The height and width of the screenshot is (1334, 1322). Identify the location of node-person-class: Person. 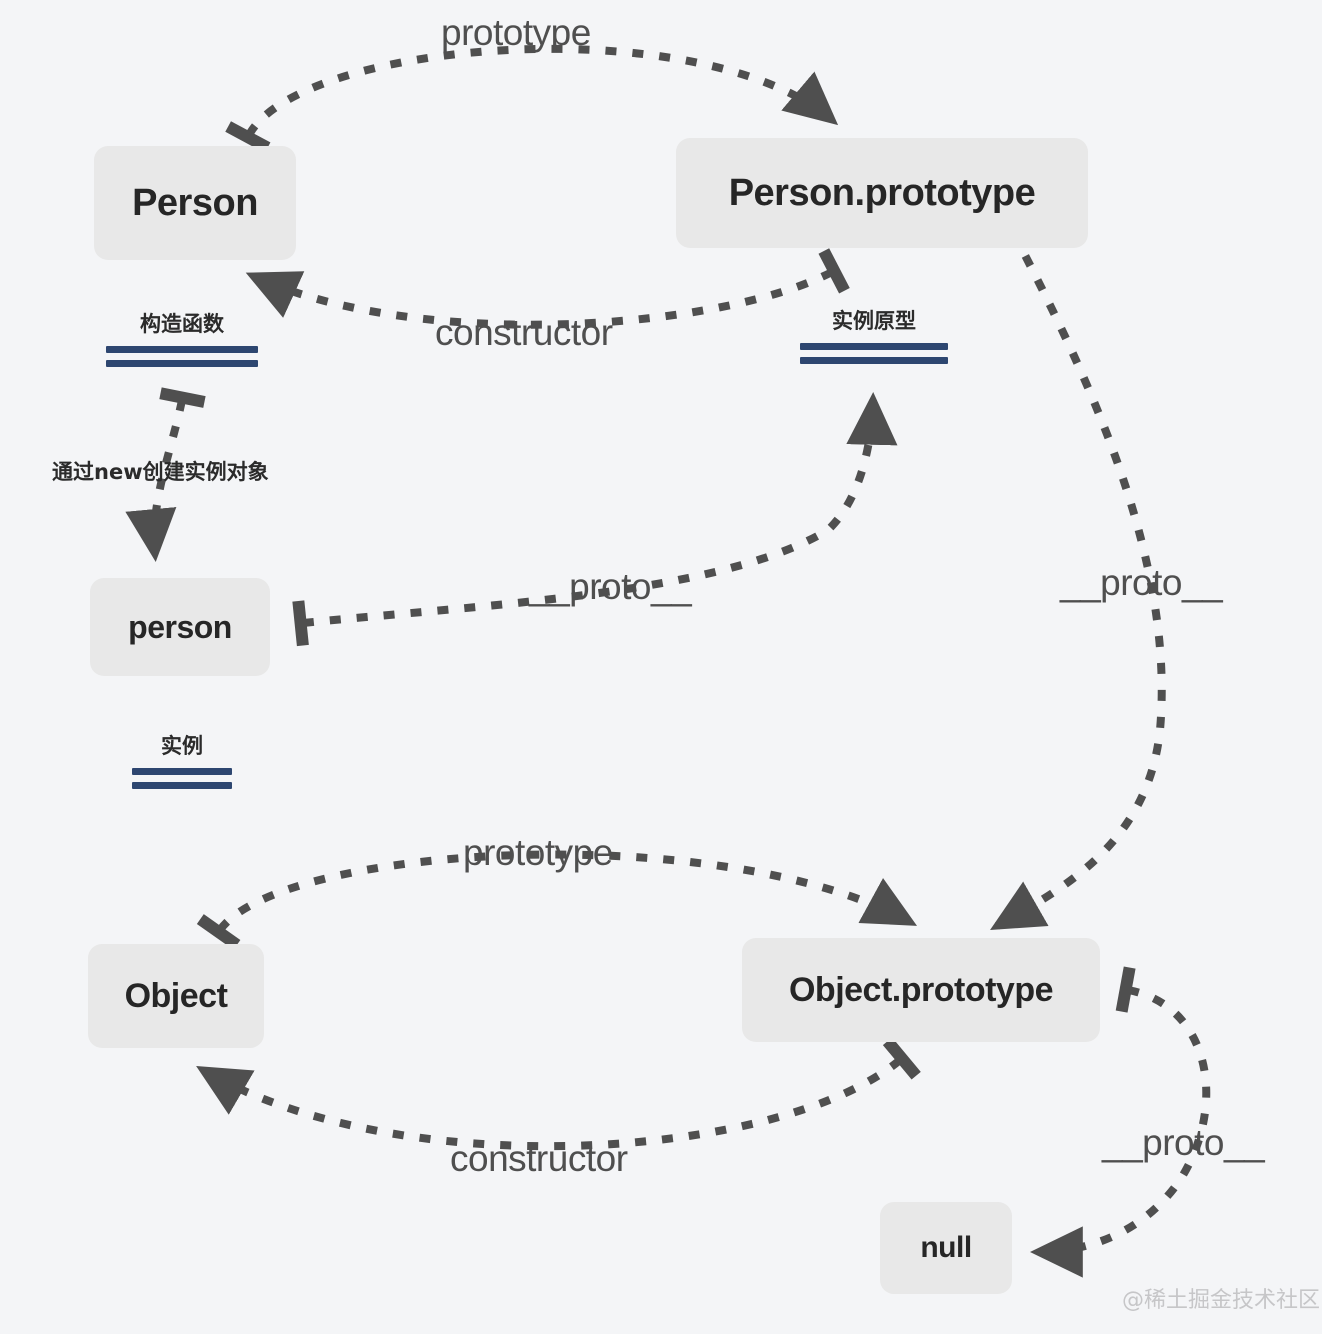
(195, 203).